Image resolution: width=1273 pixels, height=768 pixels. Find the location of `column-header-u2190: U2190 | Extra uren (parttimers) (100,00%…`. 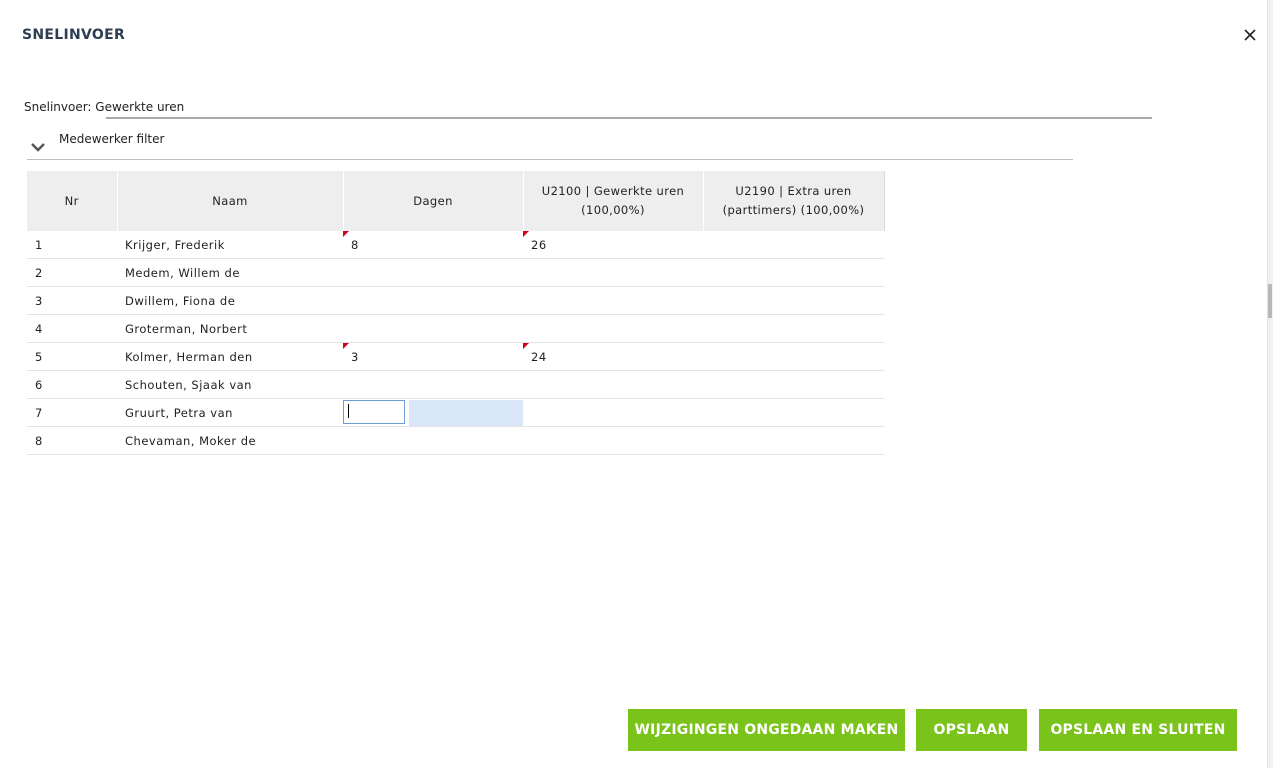

column-header-u2190: U2190 | Extra uren (parttimers) (100,00%… is located at coordinates (794, 201).